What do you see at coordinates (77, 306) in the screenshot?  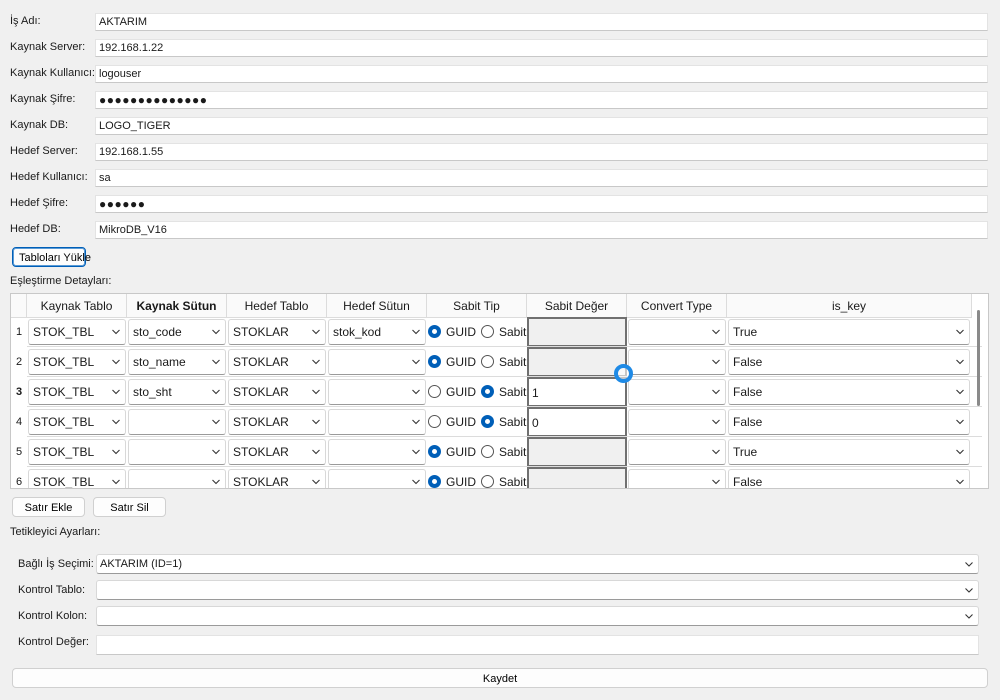 I see `column-header: Kaynak Tablo` at bounding box center [77, 306].